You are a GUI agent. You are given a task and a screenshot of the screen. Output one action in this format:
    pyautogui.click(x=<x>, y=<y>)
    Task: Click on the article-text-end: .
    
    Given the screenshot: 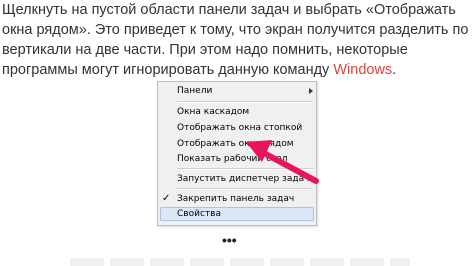 What is the action you would take?
    pyautogui.click(x=394, y=70)
    